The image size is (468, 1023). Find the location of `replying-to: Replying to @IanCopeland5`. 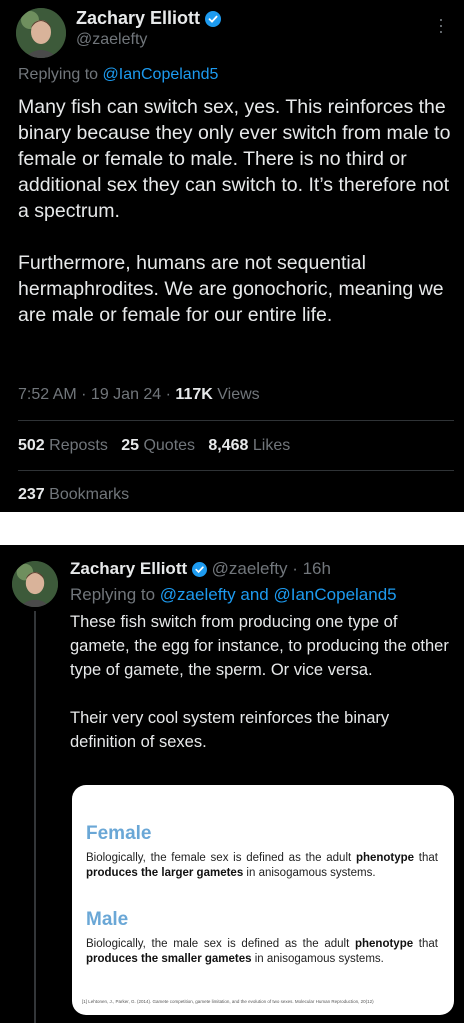

replying-to: Replying to @IanCopeland5 is located at coordinates (118, 75).